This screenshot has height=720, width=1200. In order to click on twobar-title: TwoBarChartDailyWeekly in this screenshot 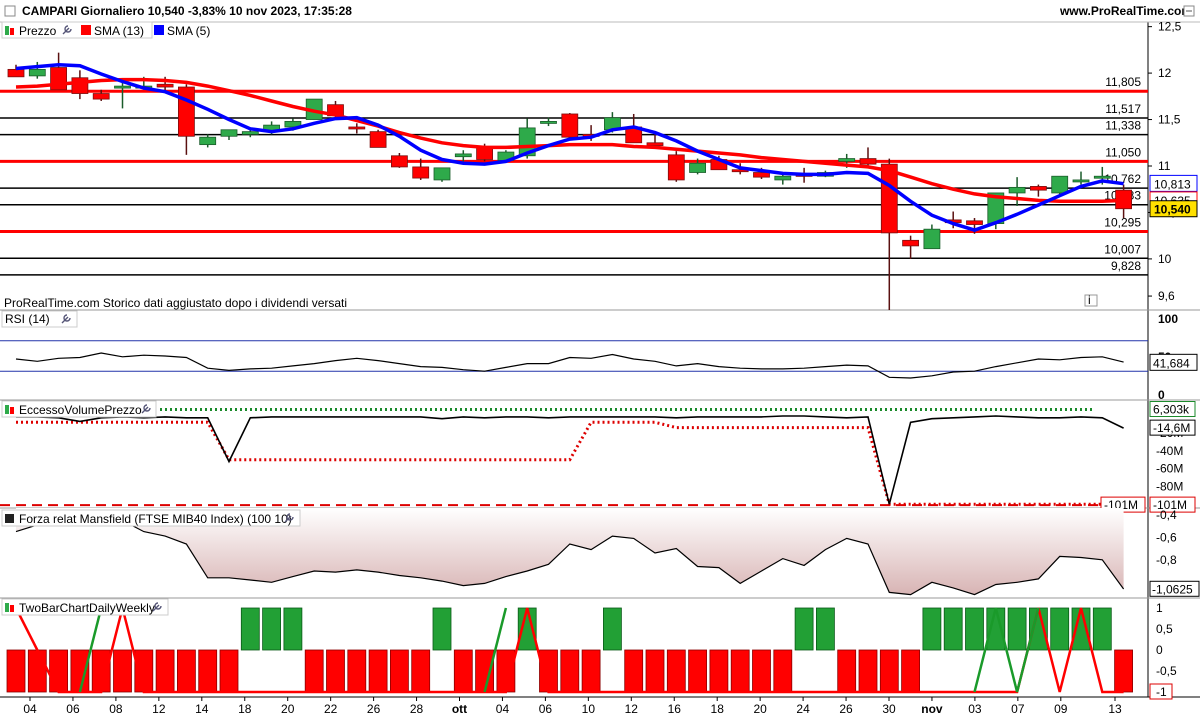, I will do `click(87, 608)`.